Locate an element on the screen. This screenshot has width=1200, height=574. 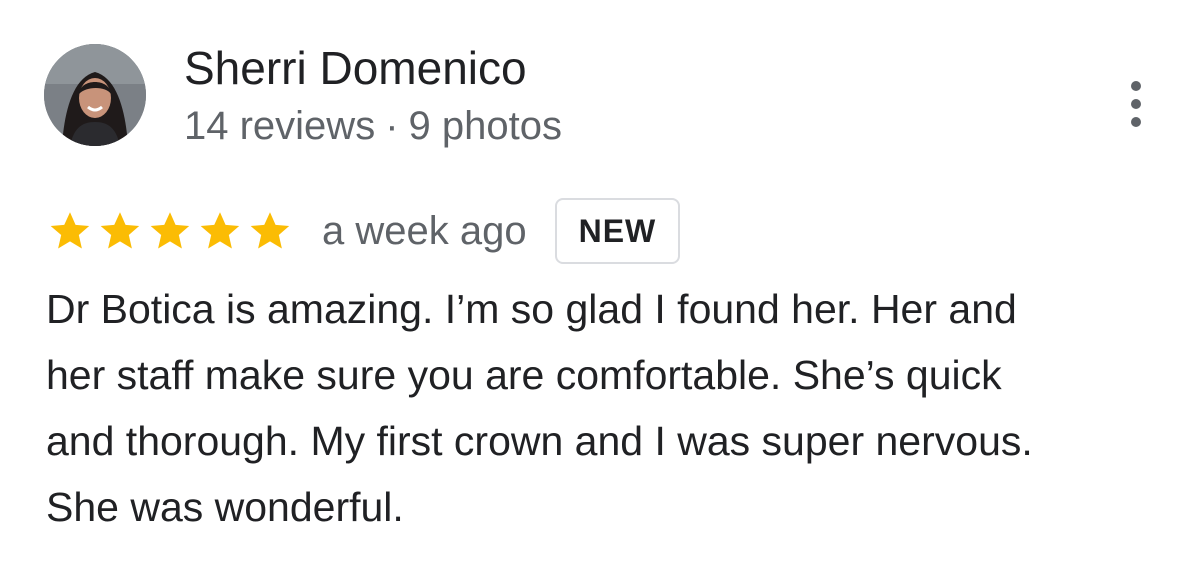
author-avatar is located at coordinates (95, 95).